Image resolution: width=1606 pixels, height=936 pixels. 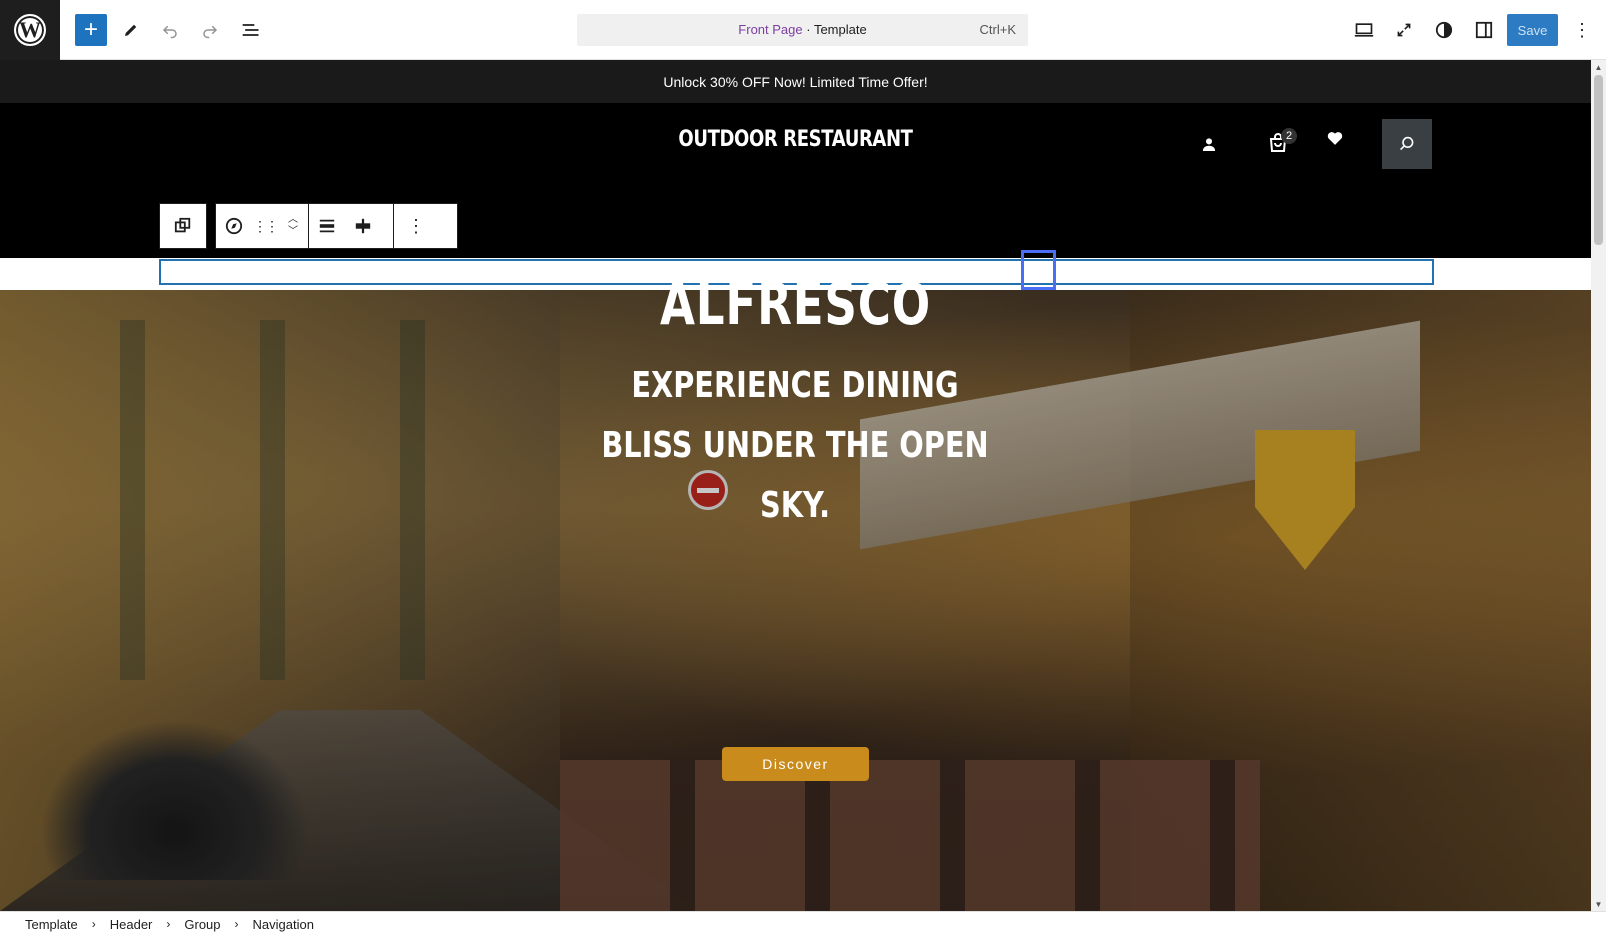 I want to click on tools-button, so click(x=131, y=30).